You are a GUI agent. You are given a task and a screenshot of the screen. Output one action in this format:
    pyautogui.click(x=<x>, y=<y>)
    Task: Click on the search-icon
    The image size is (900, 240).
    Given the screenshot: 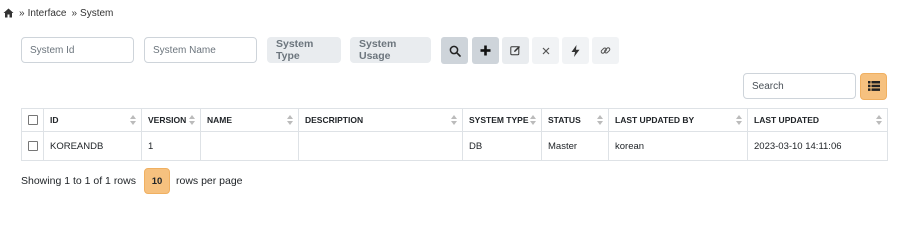 What is the action you would take?
    pyautogui.click(x=455, y=51)
    